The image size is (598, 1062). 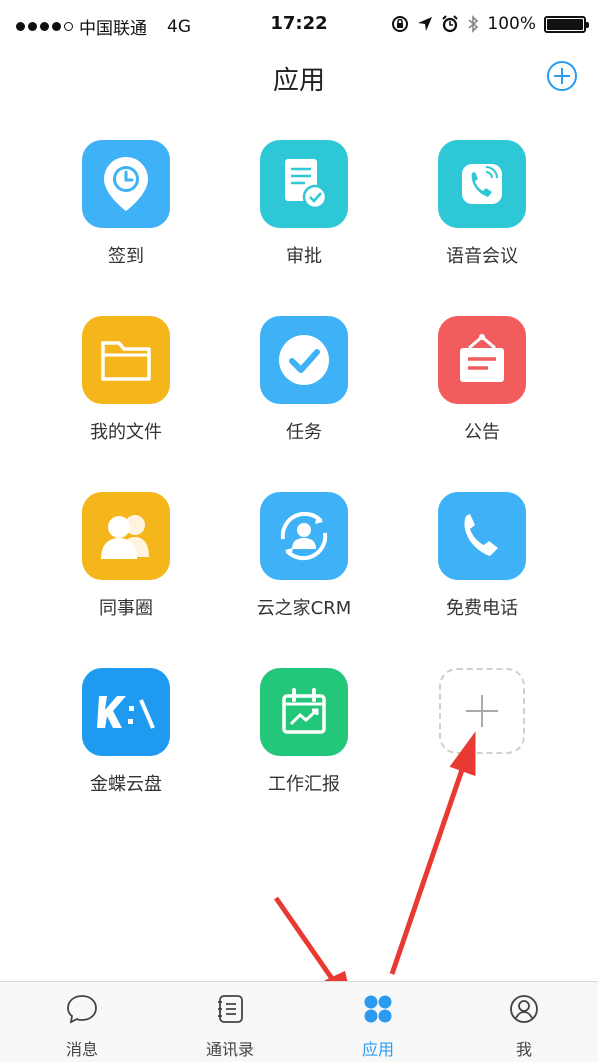 What do you see at coordinates (82, 1009) in the screenshot?
I see `chat-bubble-icon` at bounding box center [82, 1009].